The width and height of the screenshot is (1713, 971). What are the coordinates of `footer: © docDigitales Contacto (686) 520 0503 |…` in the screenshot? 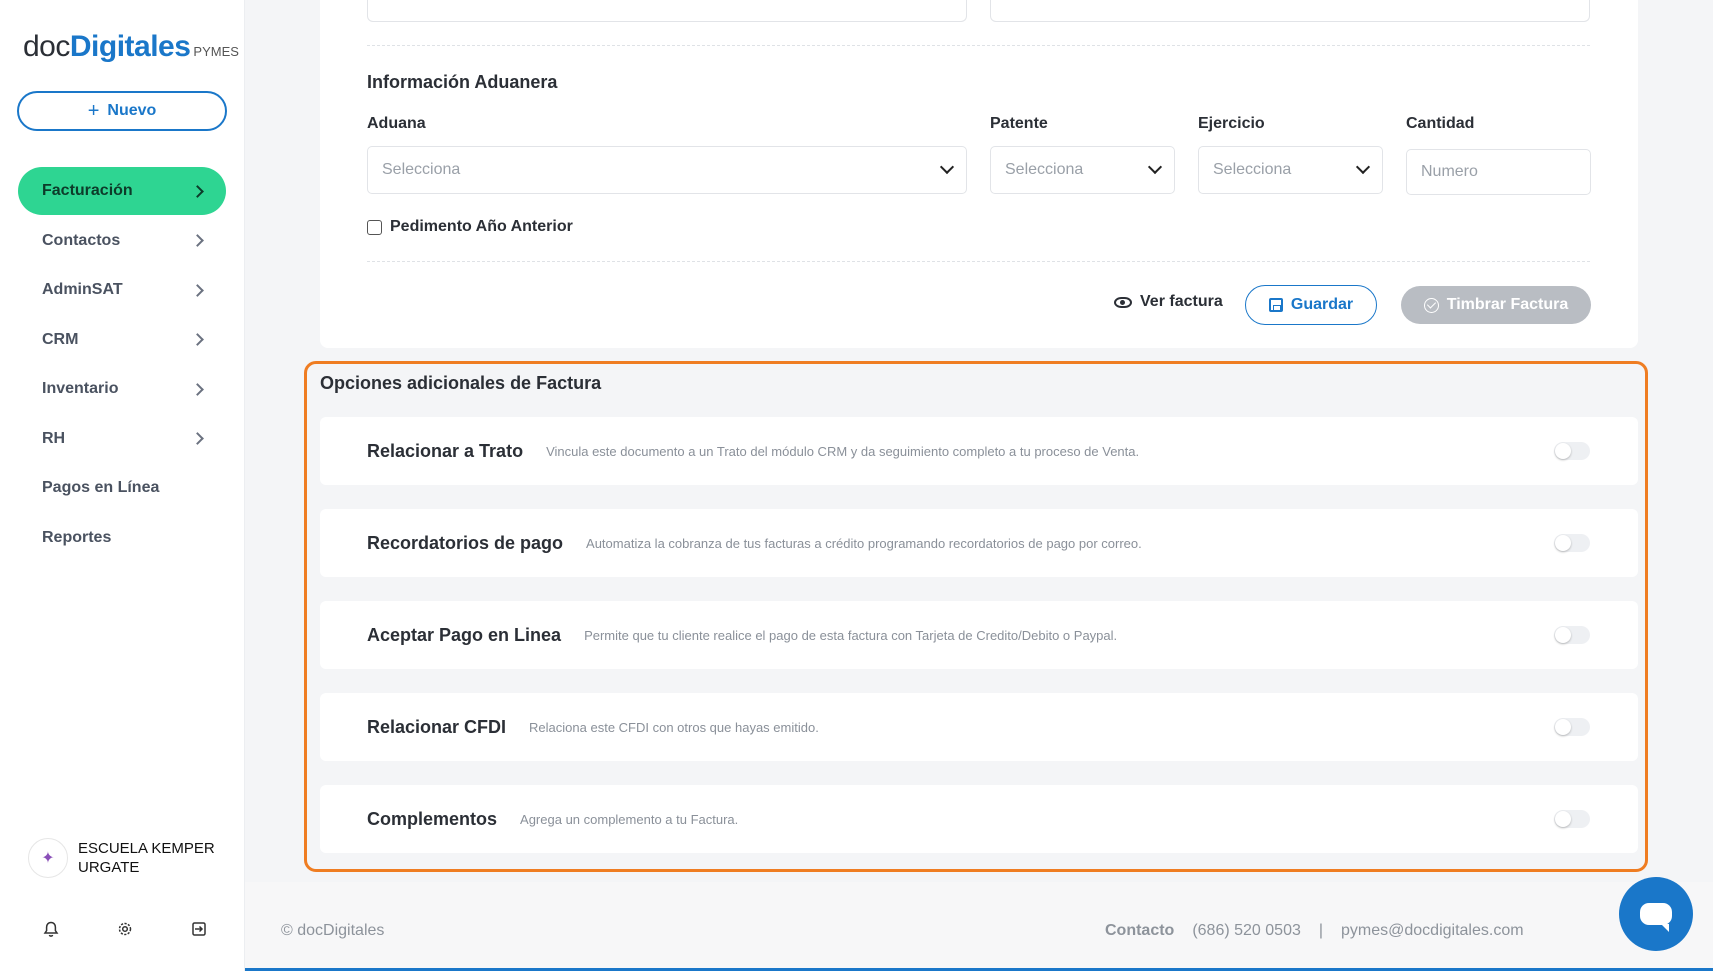 It's located at (979, 926).